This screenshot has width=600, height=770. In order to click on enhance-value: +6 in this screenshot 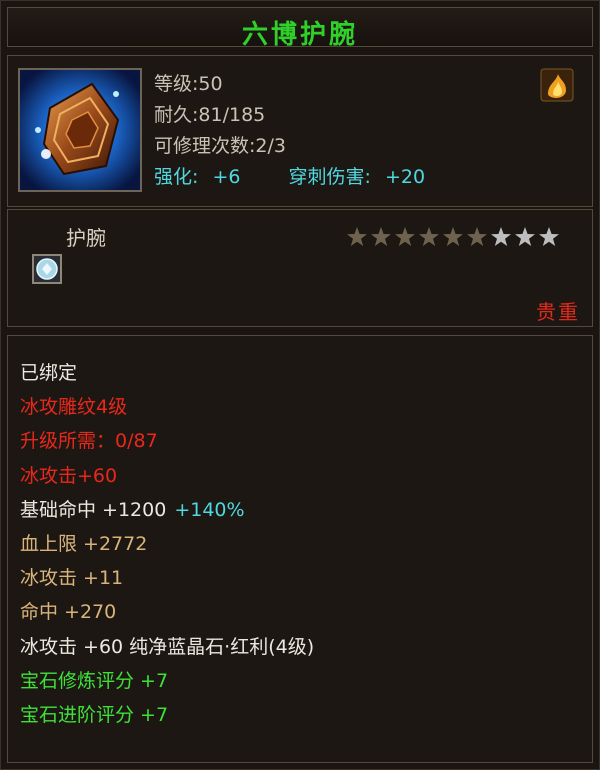, I will do `click(226, 177)`.